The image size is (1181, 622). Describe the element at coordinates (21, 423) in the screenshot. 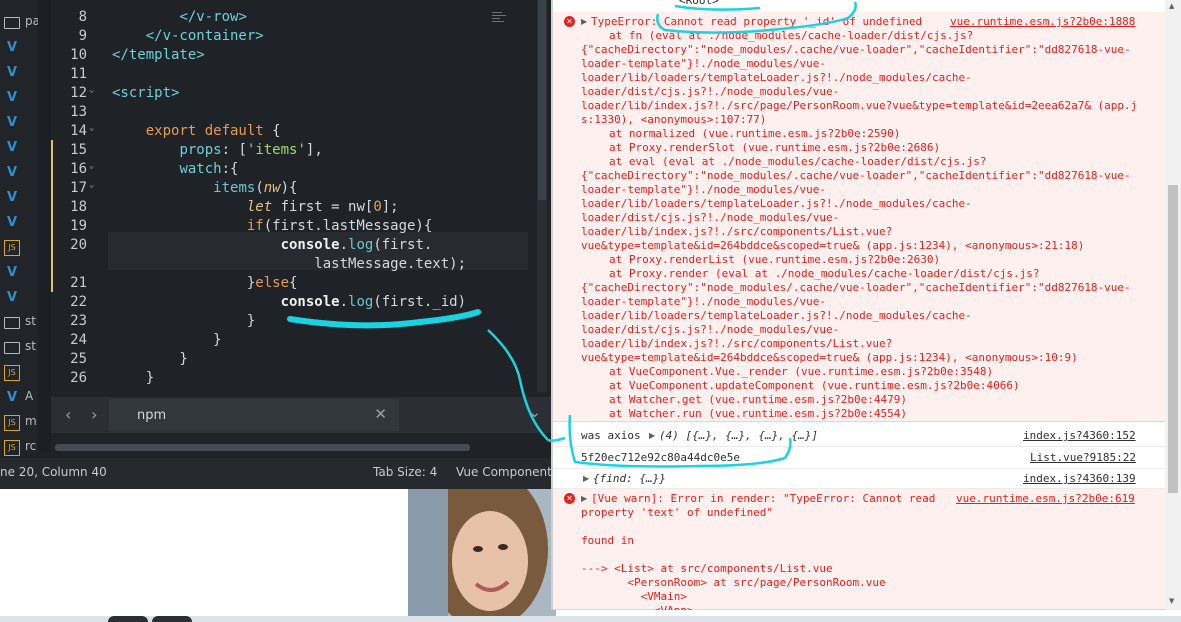

I see `sidebar-item: JS m` at that location.